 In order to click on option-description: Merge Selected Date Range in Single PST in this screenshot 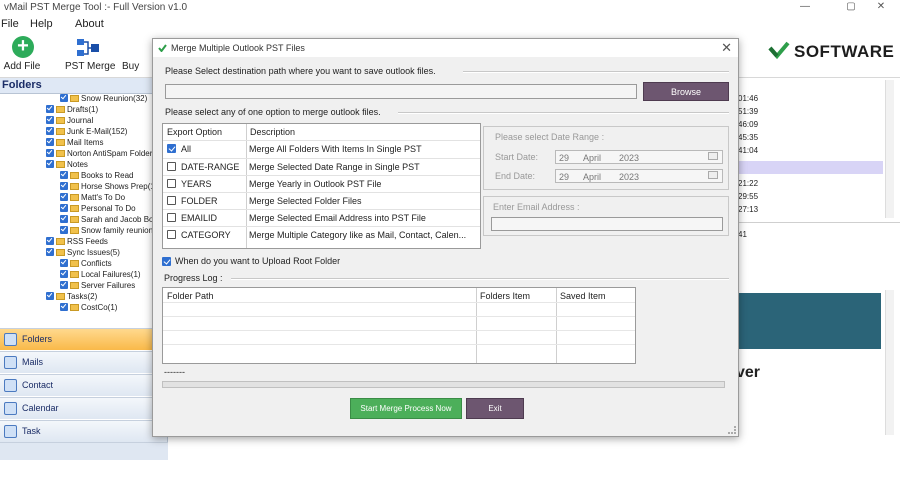, I will do `click(334, 167)`.